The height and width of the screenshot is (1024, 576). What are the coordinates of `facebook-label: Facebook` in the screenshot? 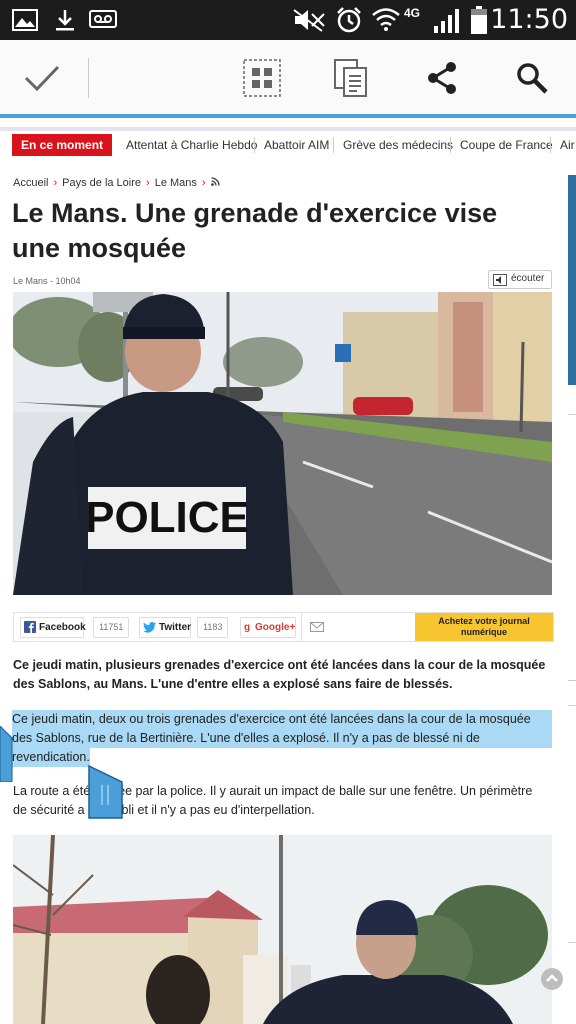 It's located at (62, 627).